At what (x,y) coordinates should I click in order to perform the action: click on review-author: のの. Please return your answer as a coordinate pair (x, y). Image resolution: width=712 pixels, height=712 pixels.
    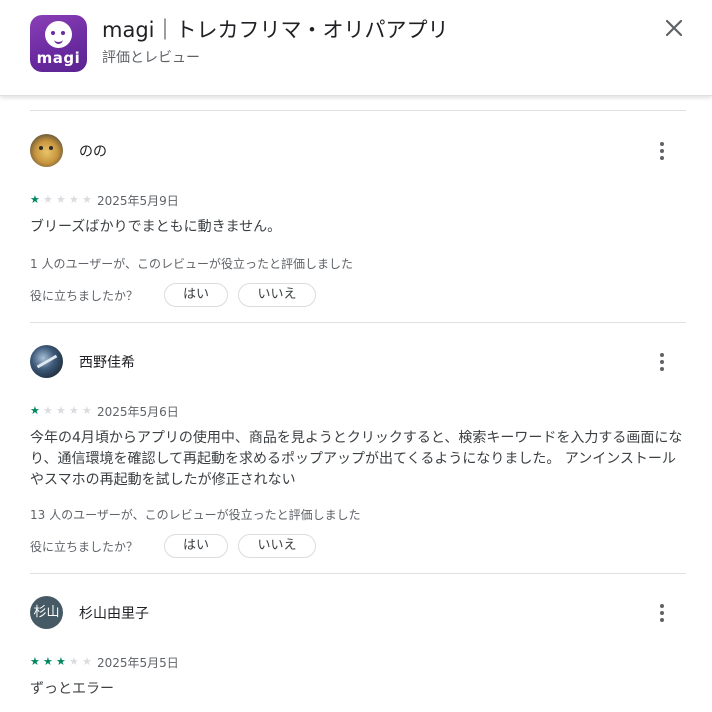
    Looking at the image, I should click on (93, 152).